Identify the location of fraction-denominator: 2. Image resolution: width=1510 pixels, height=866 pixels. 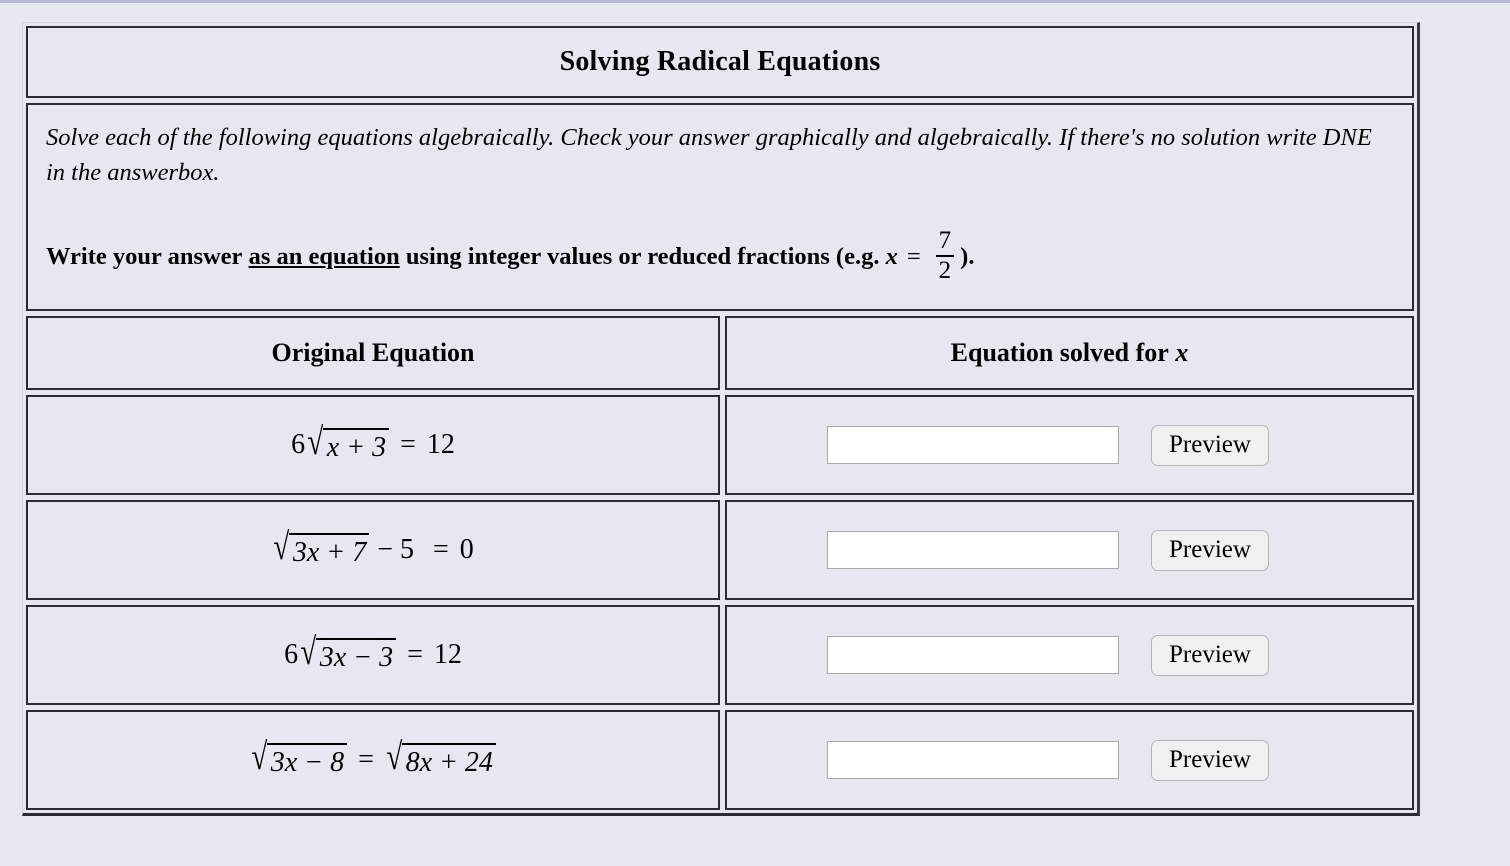
(945, 269).